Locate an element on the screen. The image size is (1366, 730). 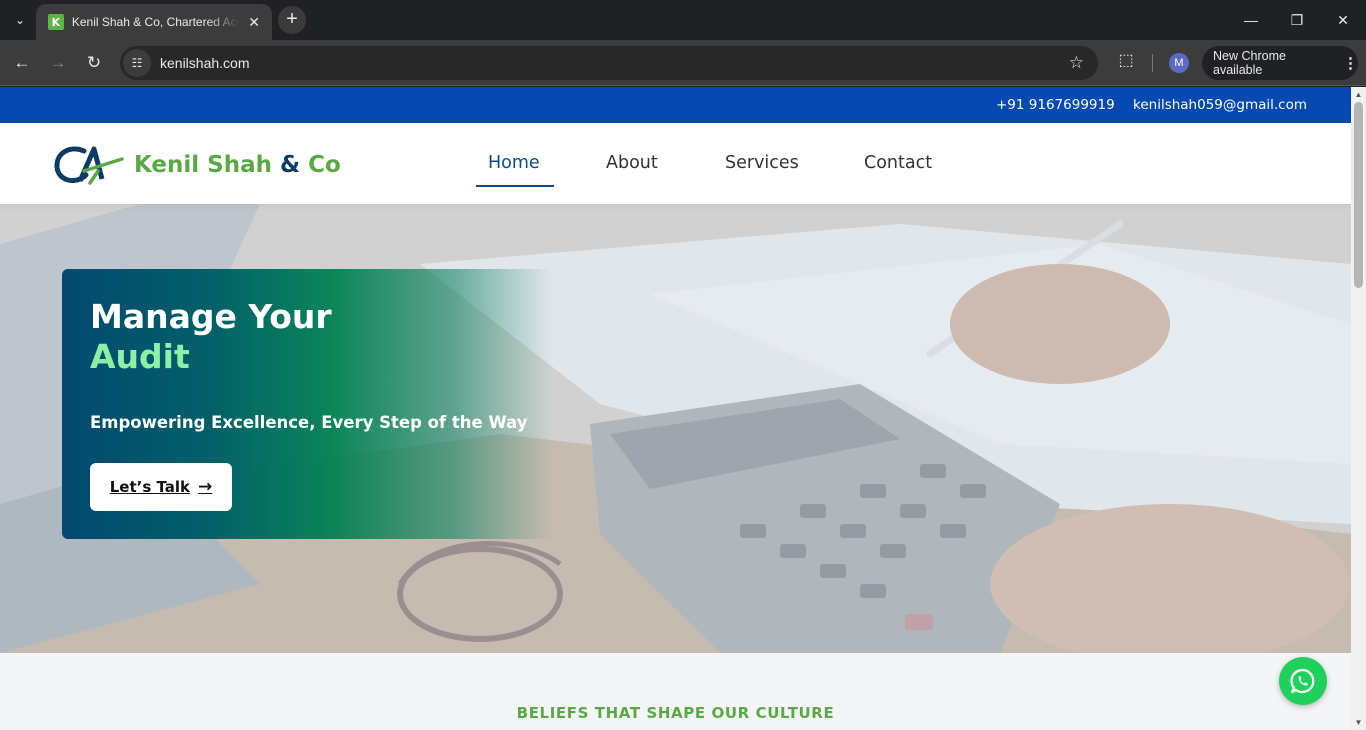
bookmark-star-icon: ☆ is located at coordinates (1076, 63).